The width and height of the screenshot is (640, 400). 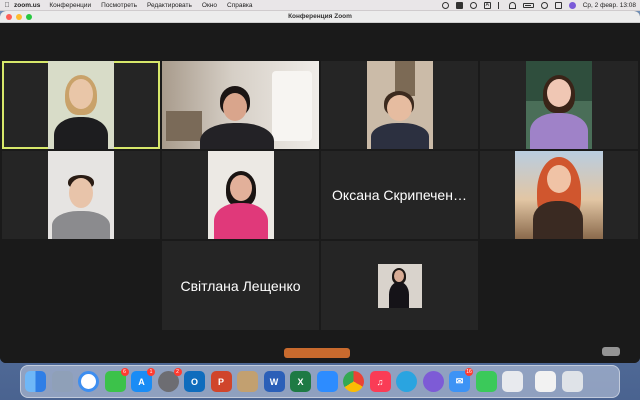 What do you see at coordinates (116, 380) in the screenshot?
I see `facetime-icon: 6` at bounding box center [116, 380].